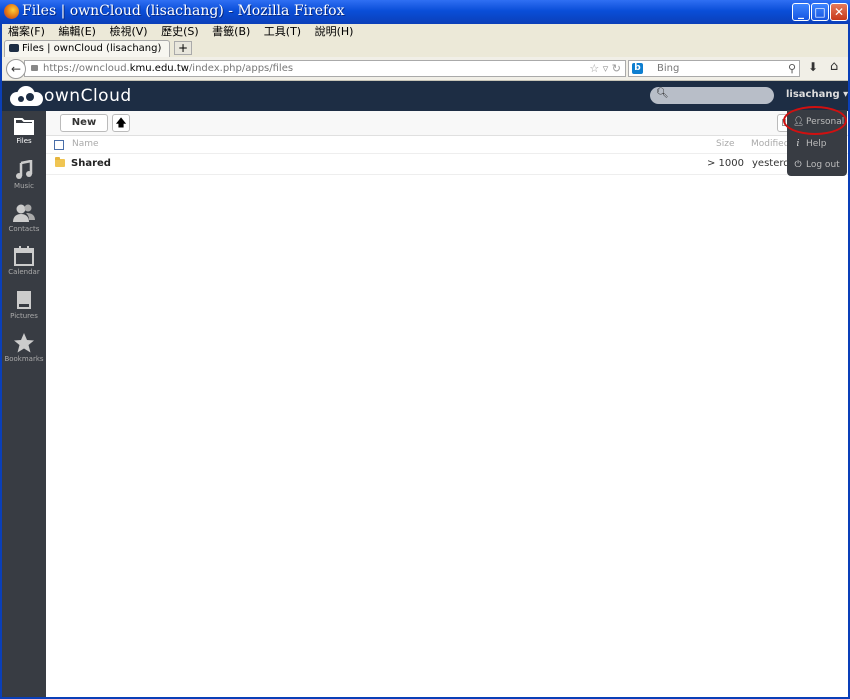  Describe the element at coordinates (26, 31) in the screenshot. I see `menu-file: 檔案(F)` at that location.